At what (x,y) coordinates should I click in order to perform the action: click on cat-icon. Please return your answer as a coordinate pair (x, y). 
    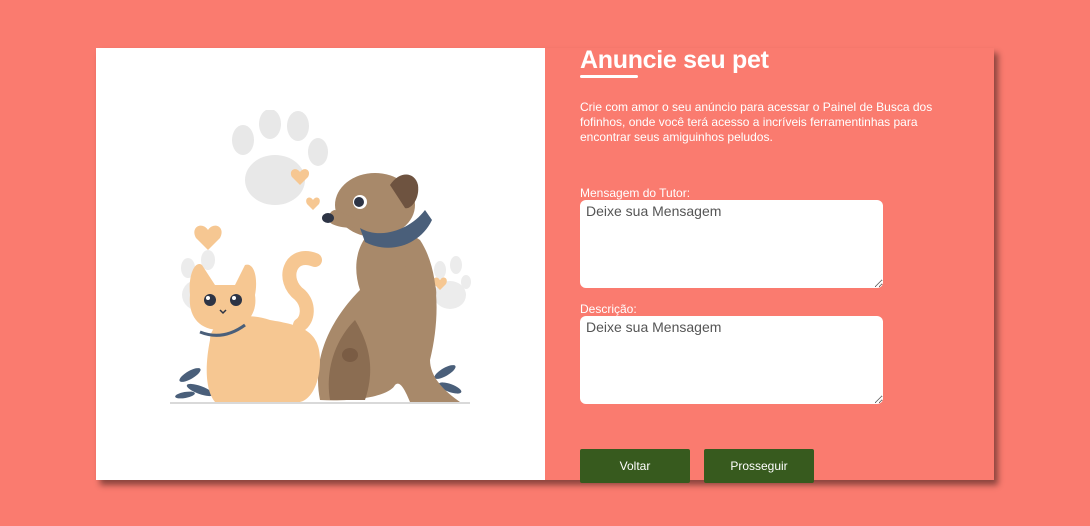
    Looking at the image, I should click on (255, 326).